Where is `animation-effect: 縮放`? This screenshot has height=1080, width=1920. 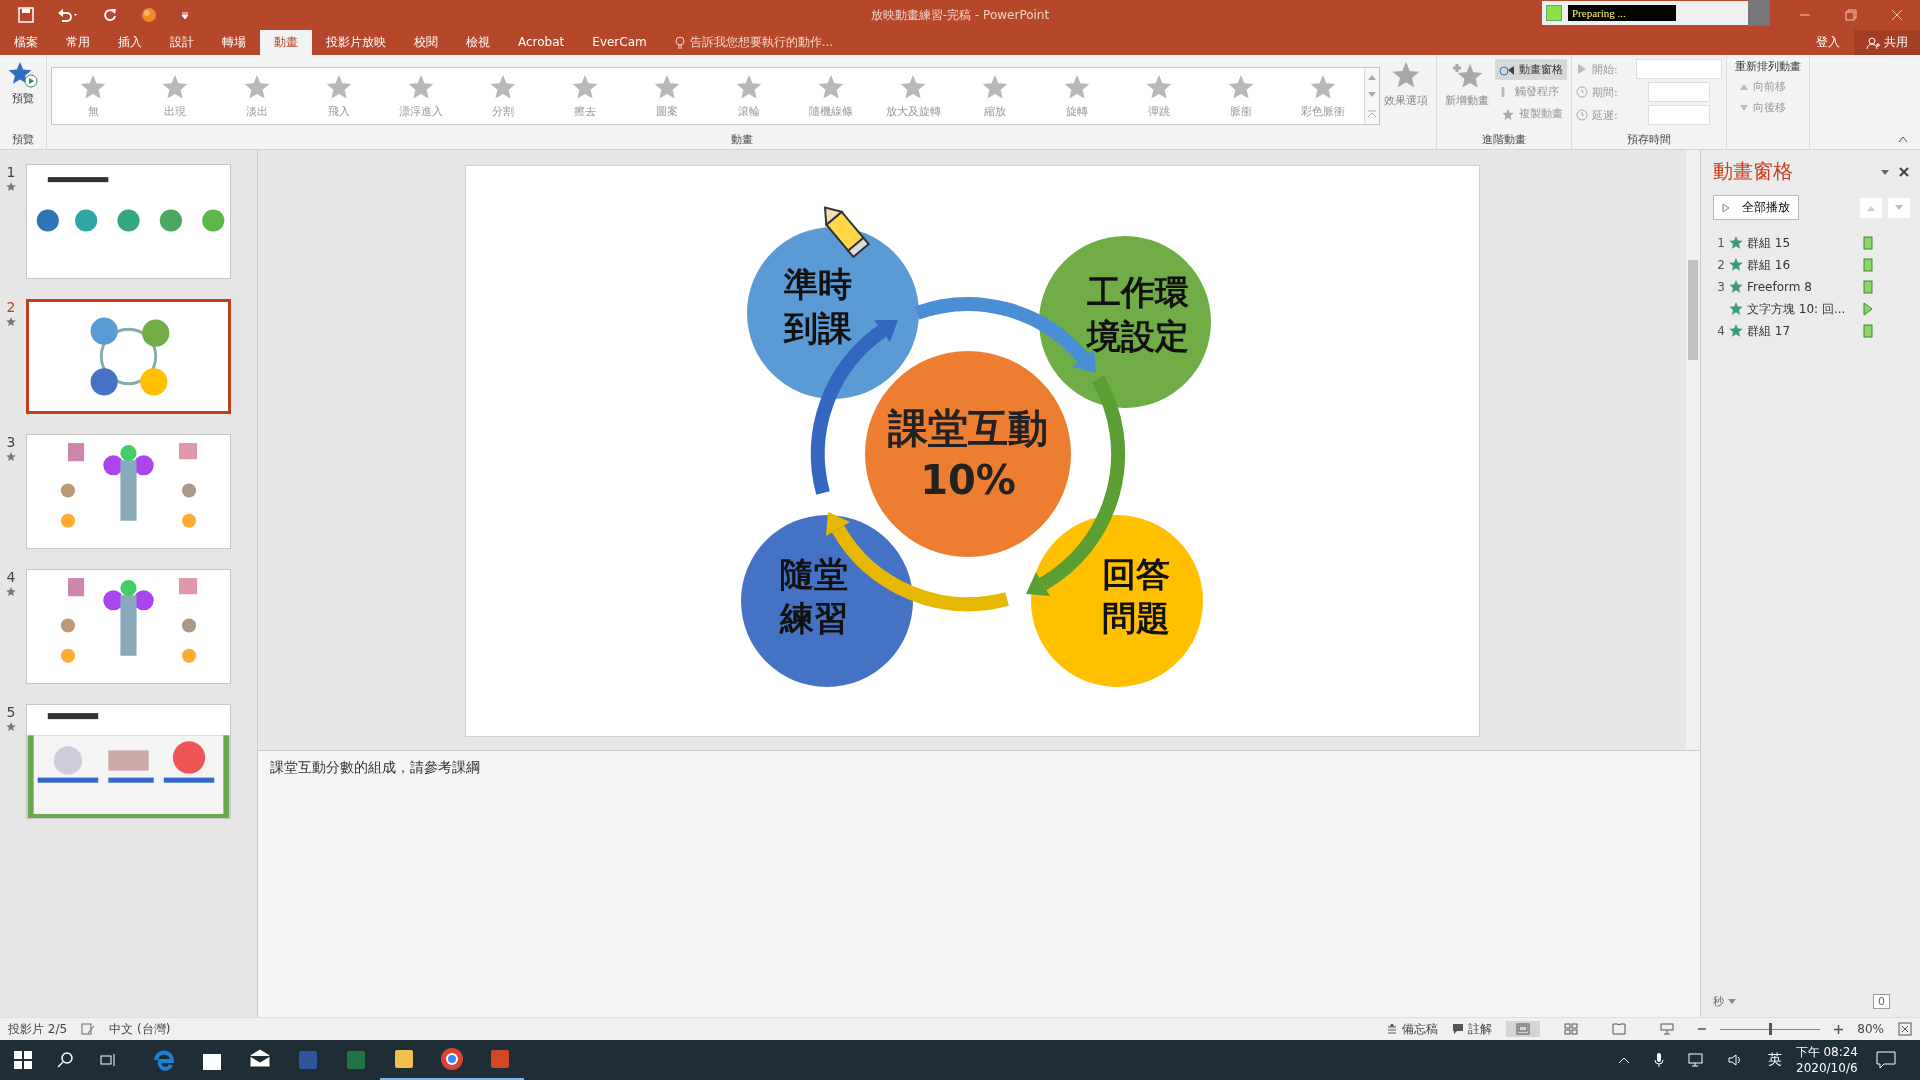 animation-effect: 縮放 is located at coordinates (995, 96).